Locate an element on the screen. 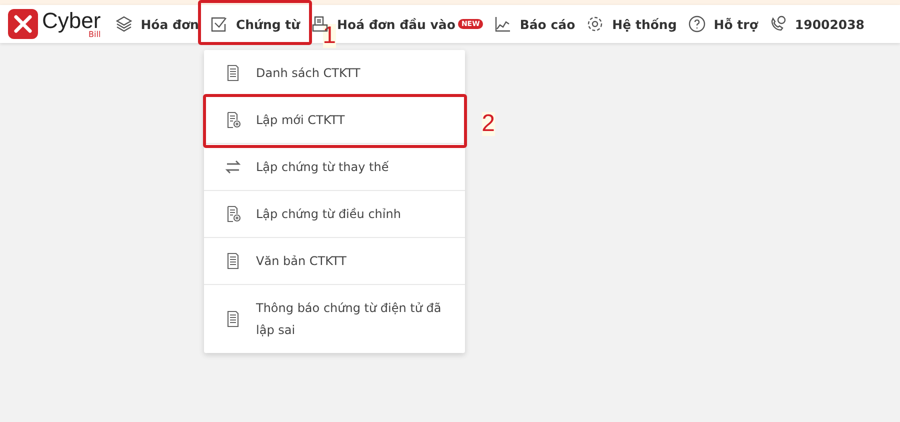 The width and height of the screenshot is (900, 422). menu-item: Thông báo chứng từ điện tử đã lập sai is located at coordinates (350, 319).